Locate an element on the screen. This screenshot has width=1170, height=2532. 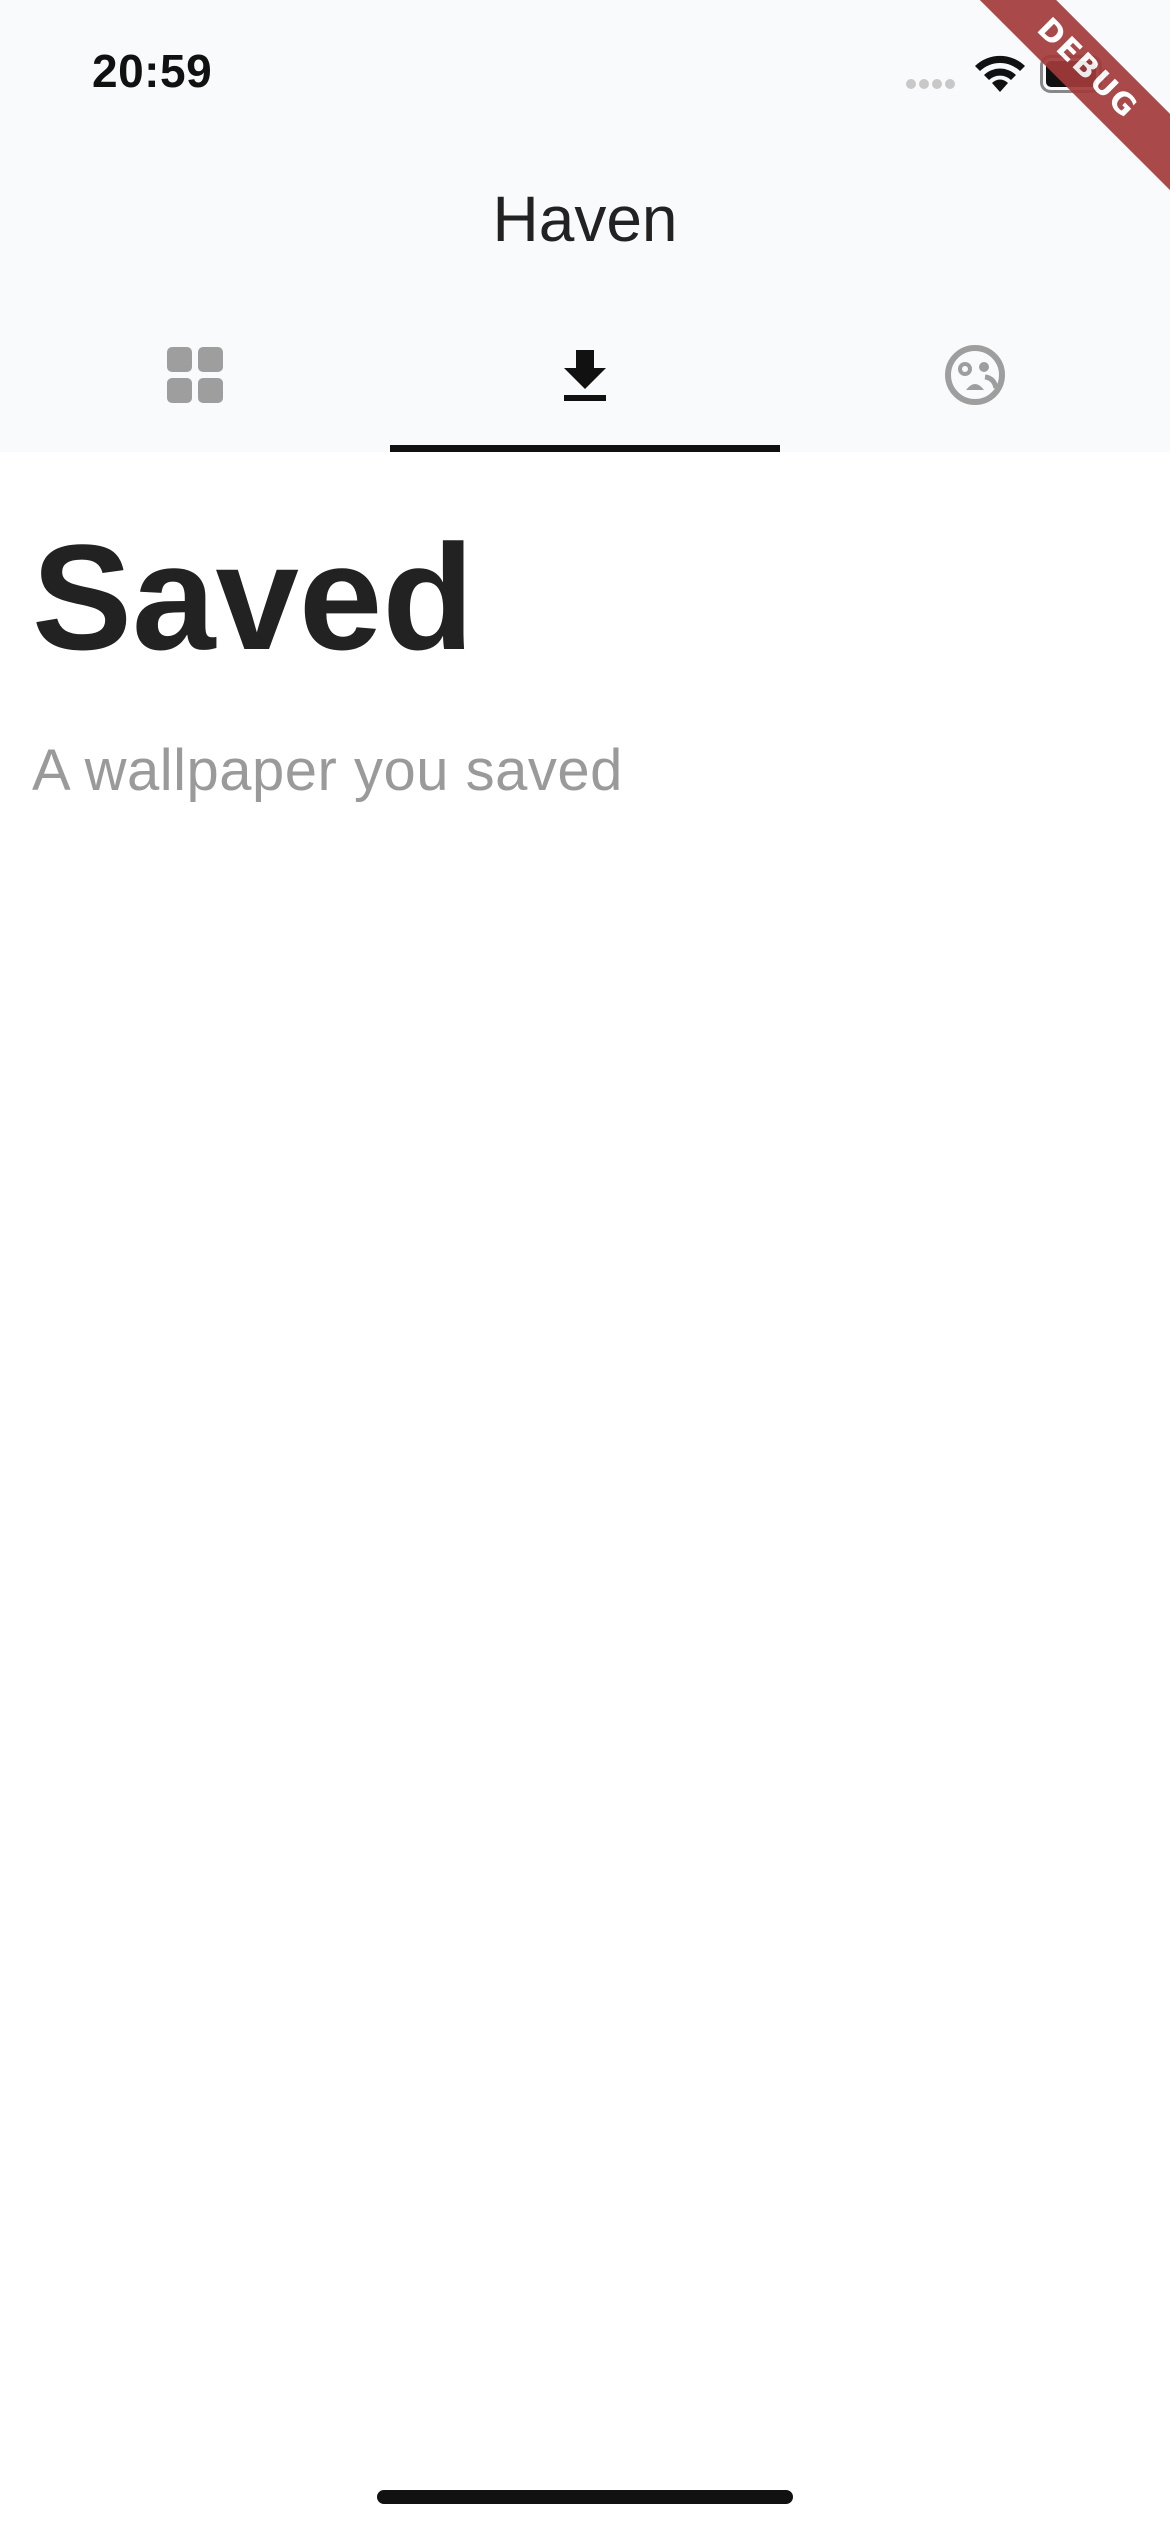
face-icon is located at coordinates (975, 375).